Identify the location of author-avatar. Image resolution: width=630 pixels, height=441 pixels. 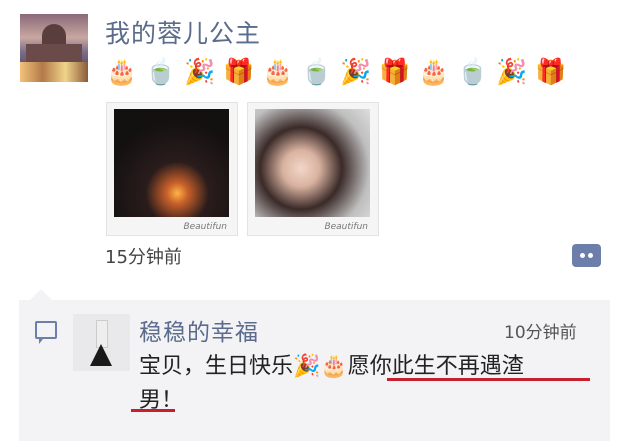
(54, 48).